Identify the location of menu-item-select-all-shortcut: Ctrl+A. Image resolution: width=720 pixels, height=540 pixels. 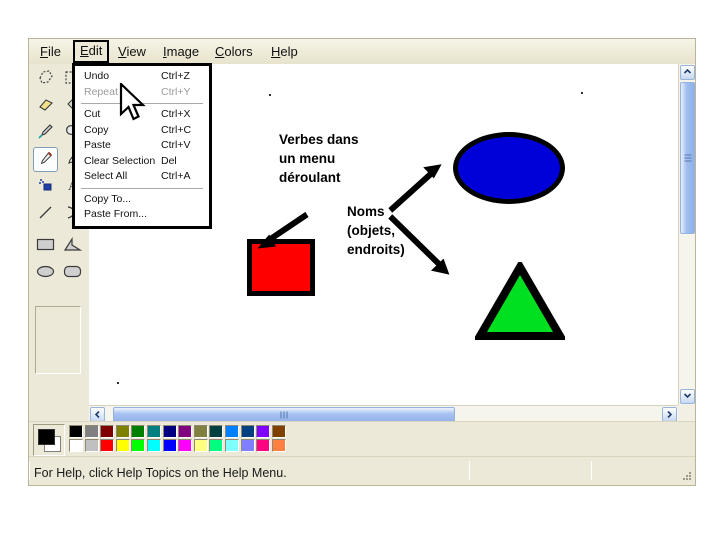
(176, 176).